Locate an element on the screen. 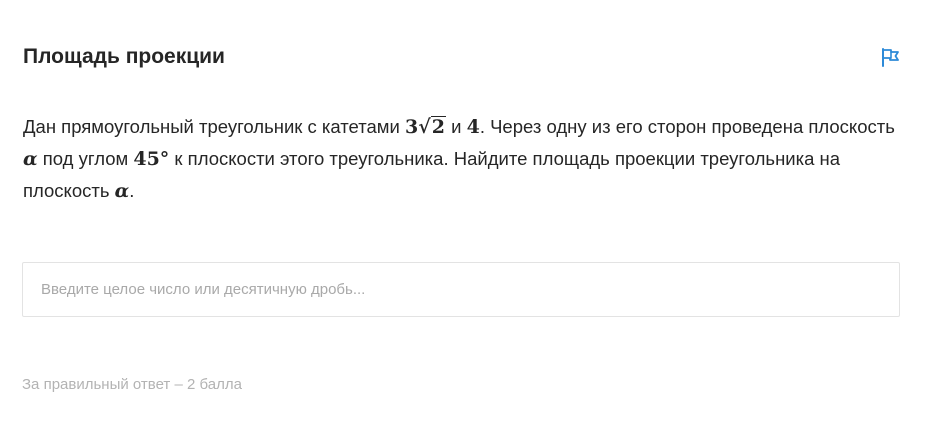 The height and width of the screenshot is (423, 932). radical-sign: √ is located at coordinates (424, 127).